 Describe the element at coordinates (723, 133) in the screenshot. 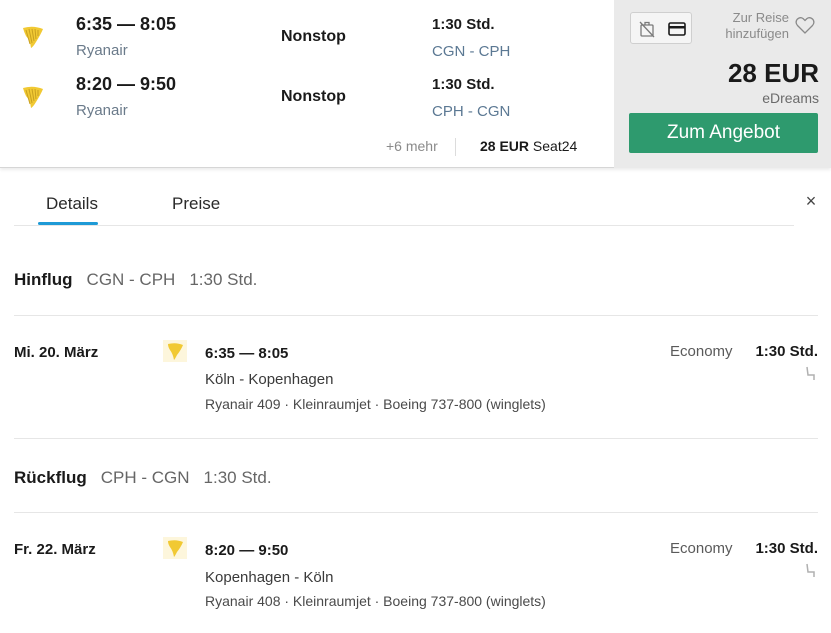

I see `view-offer-button: Zum Angebot` at that location.